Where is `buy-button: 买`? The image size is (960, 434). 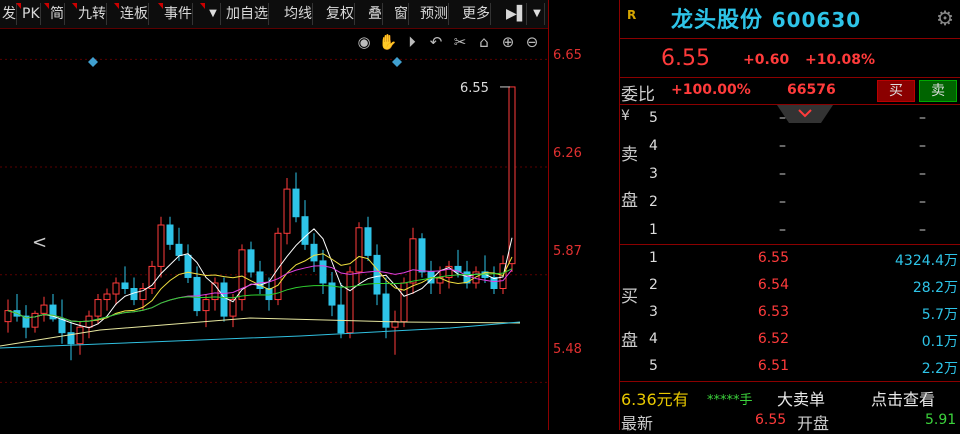 buy-button: 买 is located at coordinates (896, 91).